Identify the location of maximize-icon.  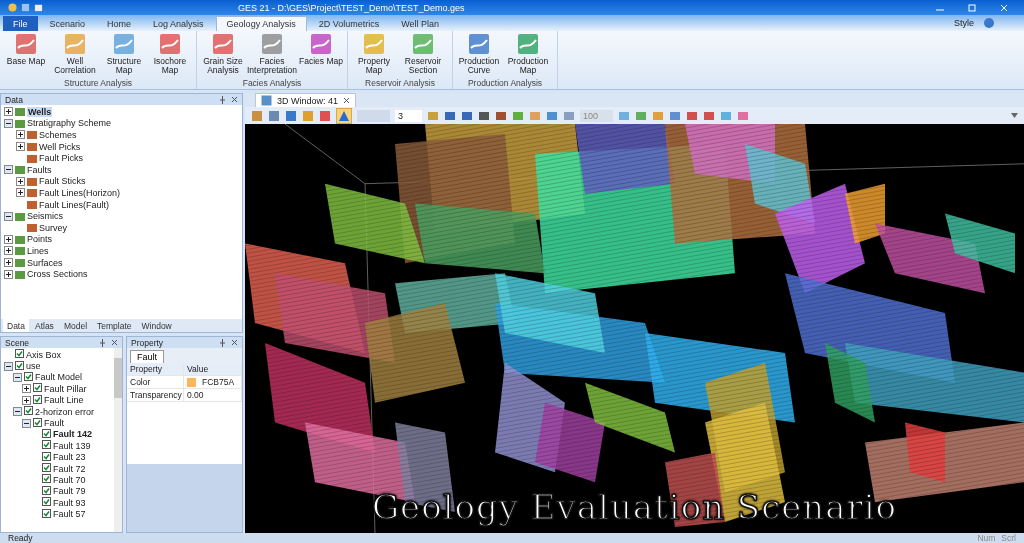
(972, 7).